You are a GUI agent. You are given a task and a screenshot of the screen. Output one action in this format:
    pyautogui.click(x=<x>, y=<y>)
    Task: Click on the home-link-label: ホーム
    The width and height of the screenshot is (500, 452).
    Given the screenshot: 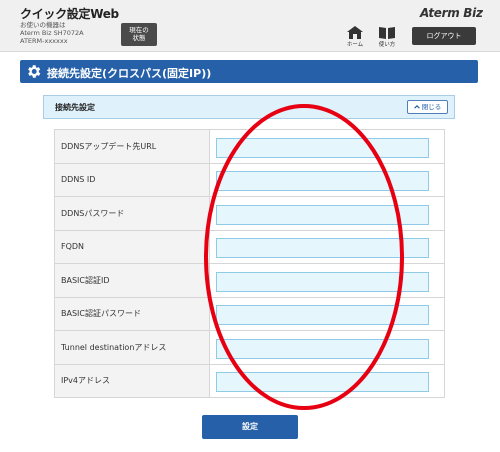 What is the action you would take?
    pyautogui.click(x=355, y=45)
    